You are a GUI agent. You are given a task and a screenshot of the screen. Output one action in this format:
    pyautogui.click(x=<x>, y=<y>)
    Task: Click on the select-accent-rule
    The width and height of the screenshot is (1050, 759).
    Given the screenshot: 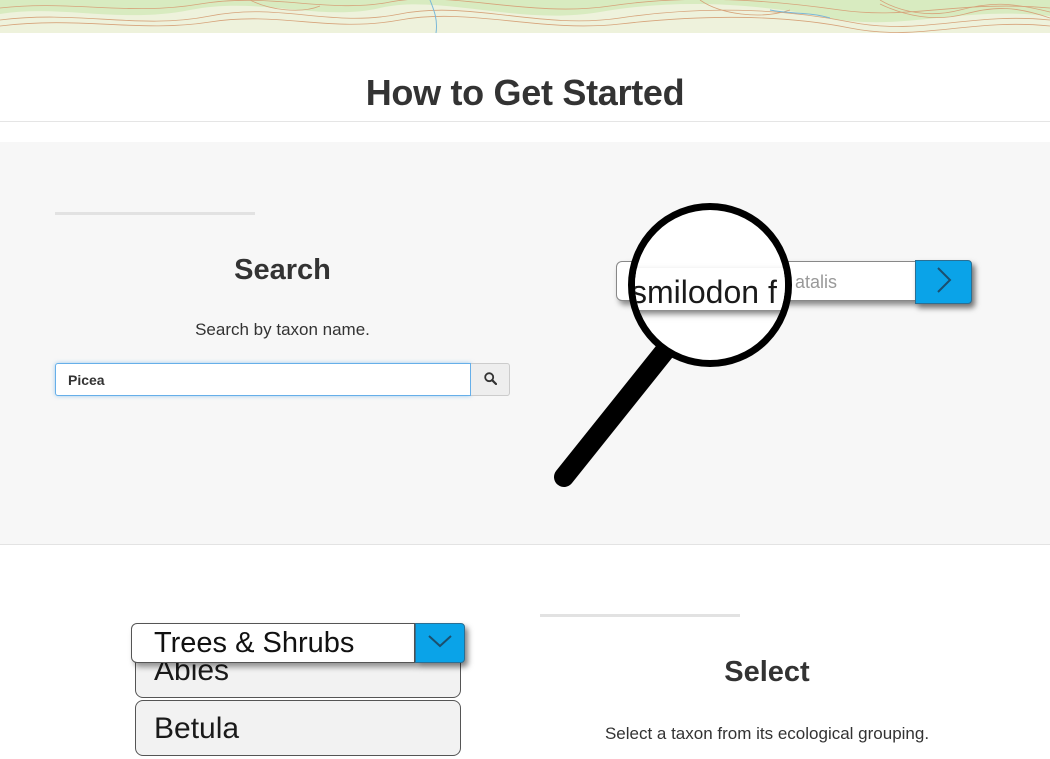 What is the action you would take?
    pyautogui.click(x=640, y=615)
    